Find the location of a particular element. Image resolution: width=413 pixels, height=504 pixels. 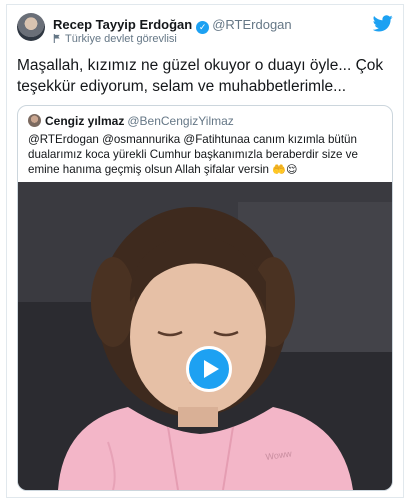

author-label: Türkiye devlet görevlisi is located at coordinates (121, 39).